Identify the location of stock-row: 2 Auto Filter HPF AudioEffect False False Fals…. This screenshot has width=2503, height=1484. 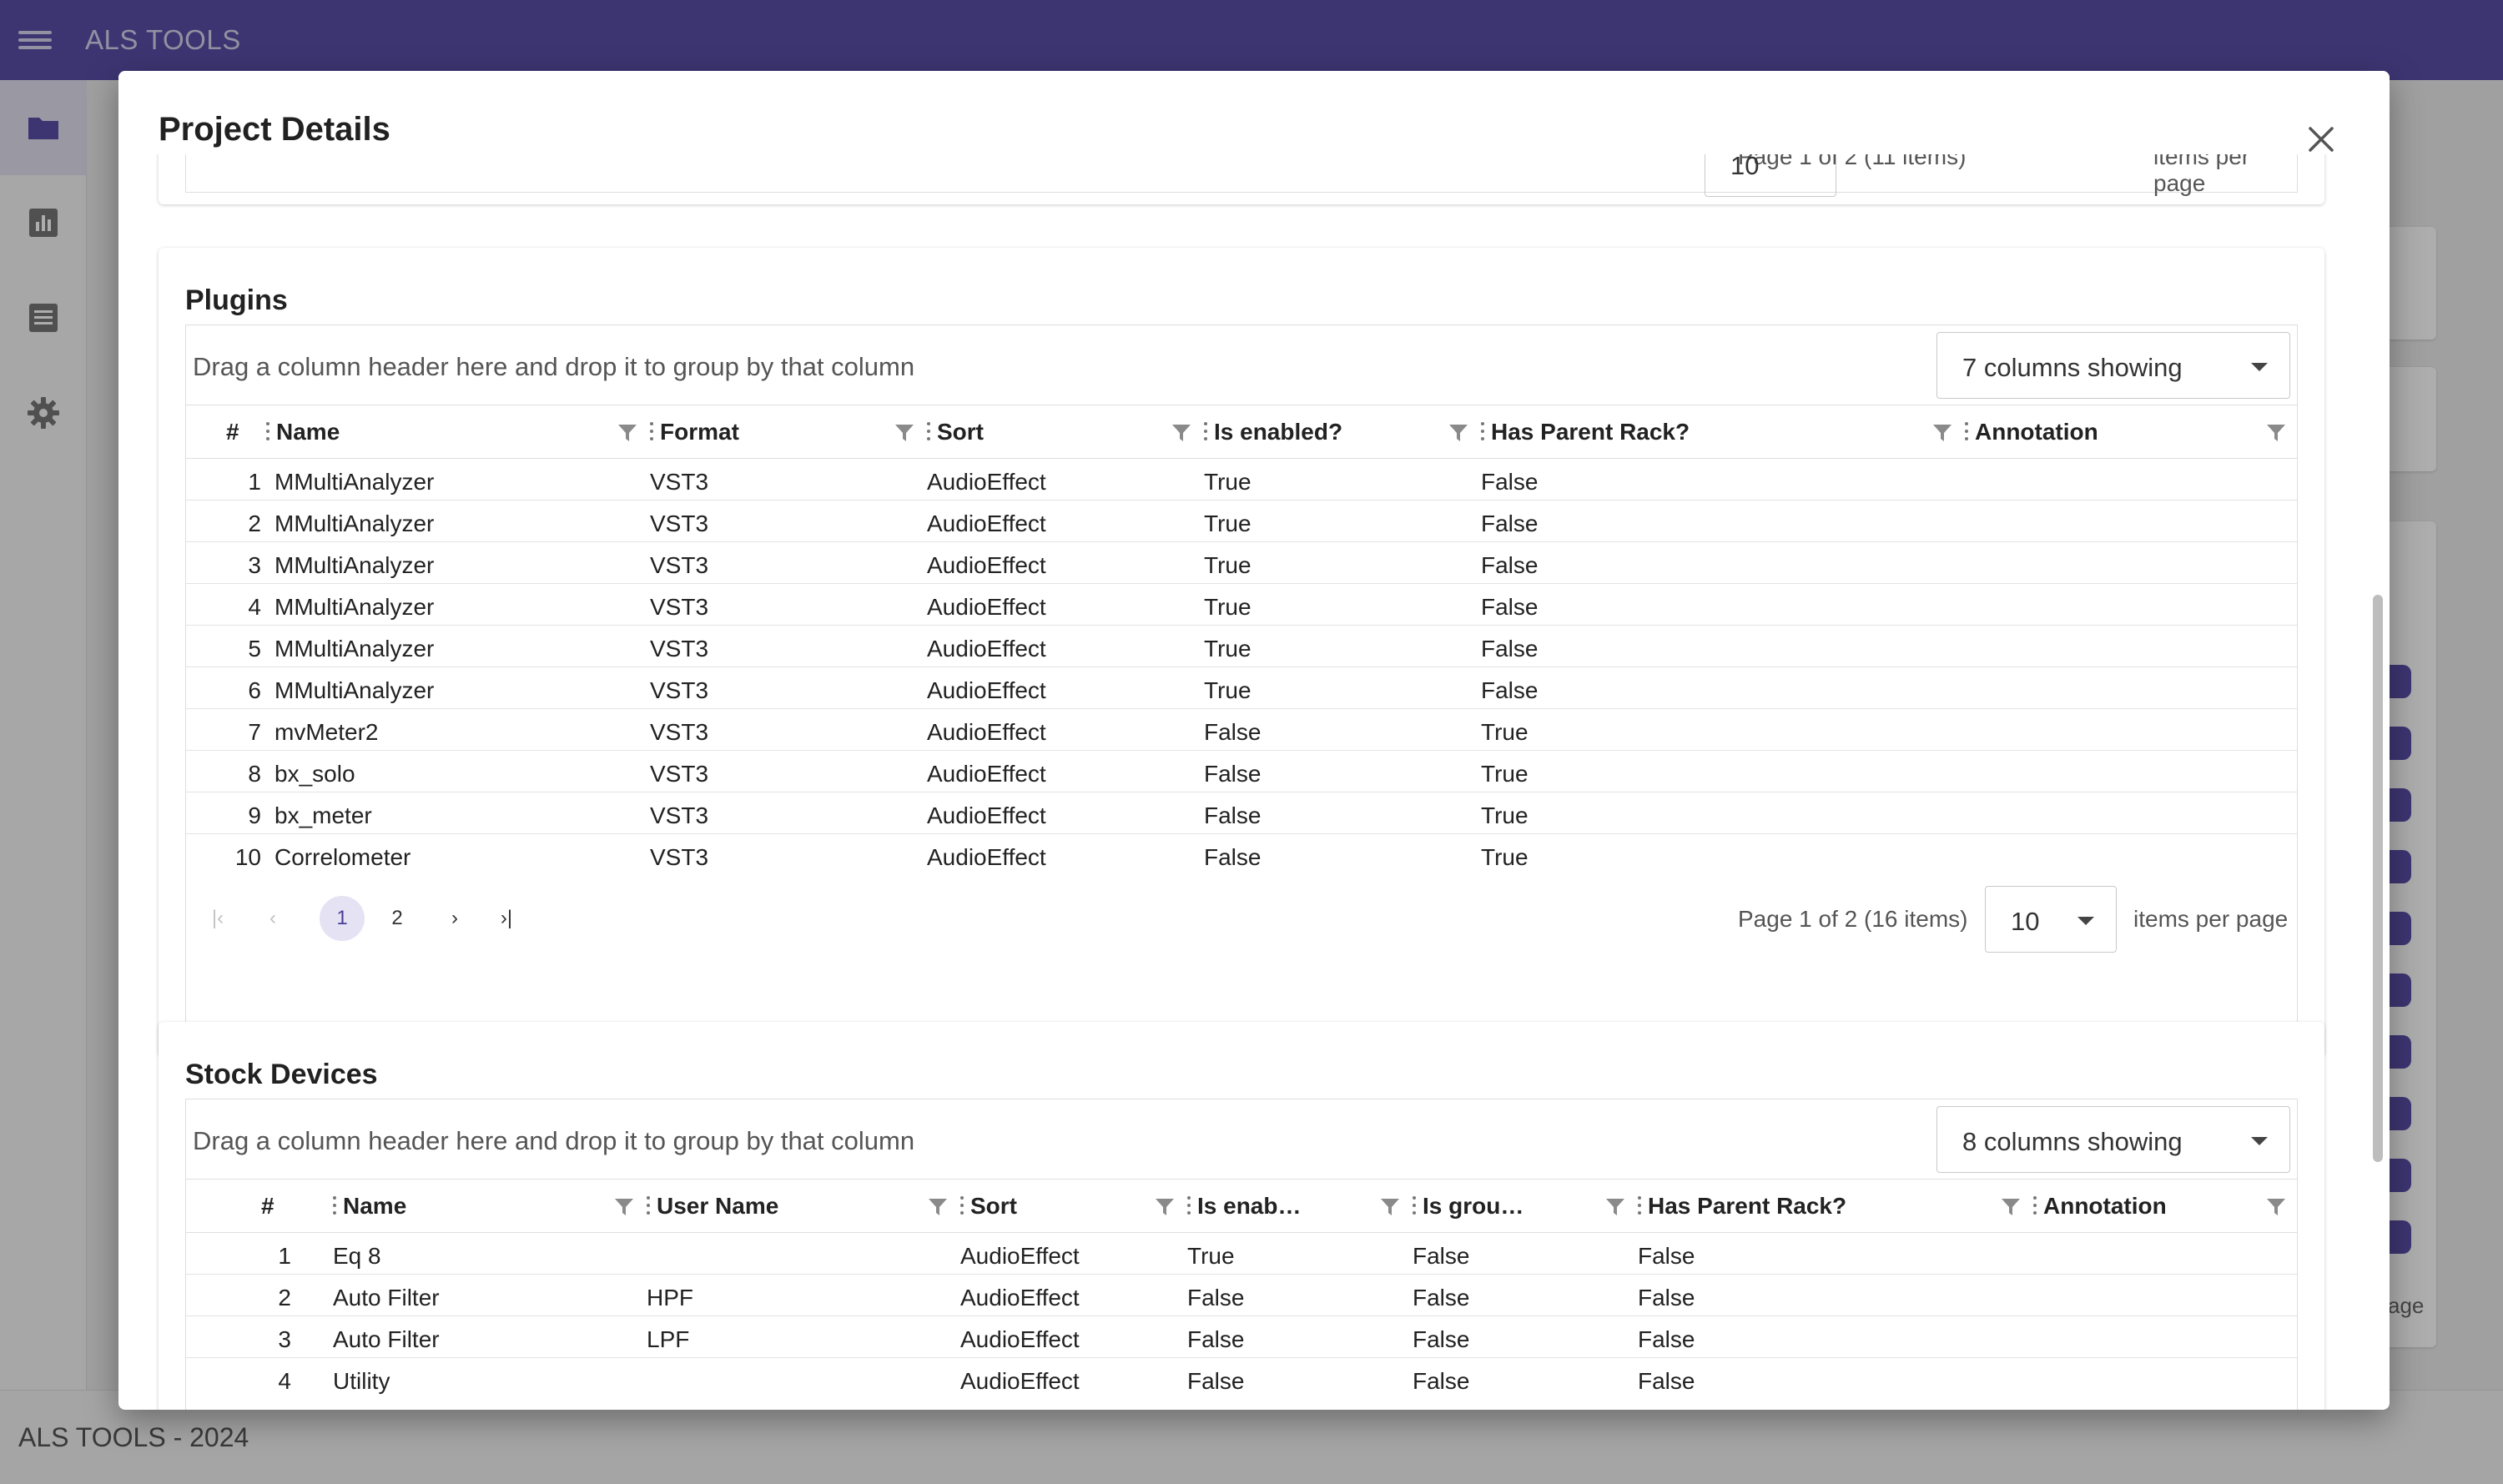
(1241, 1296).